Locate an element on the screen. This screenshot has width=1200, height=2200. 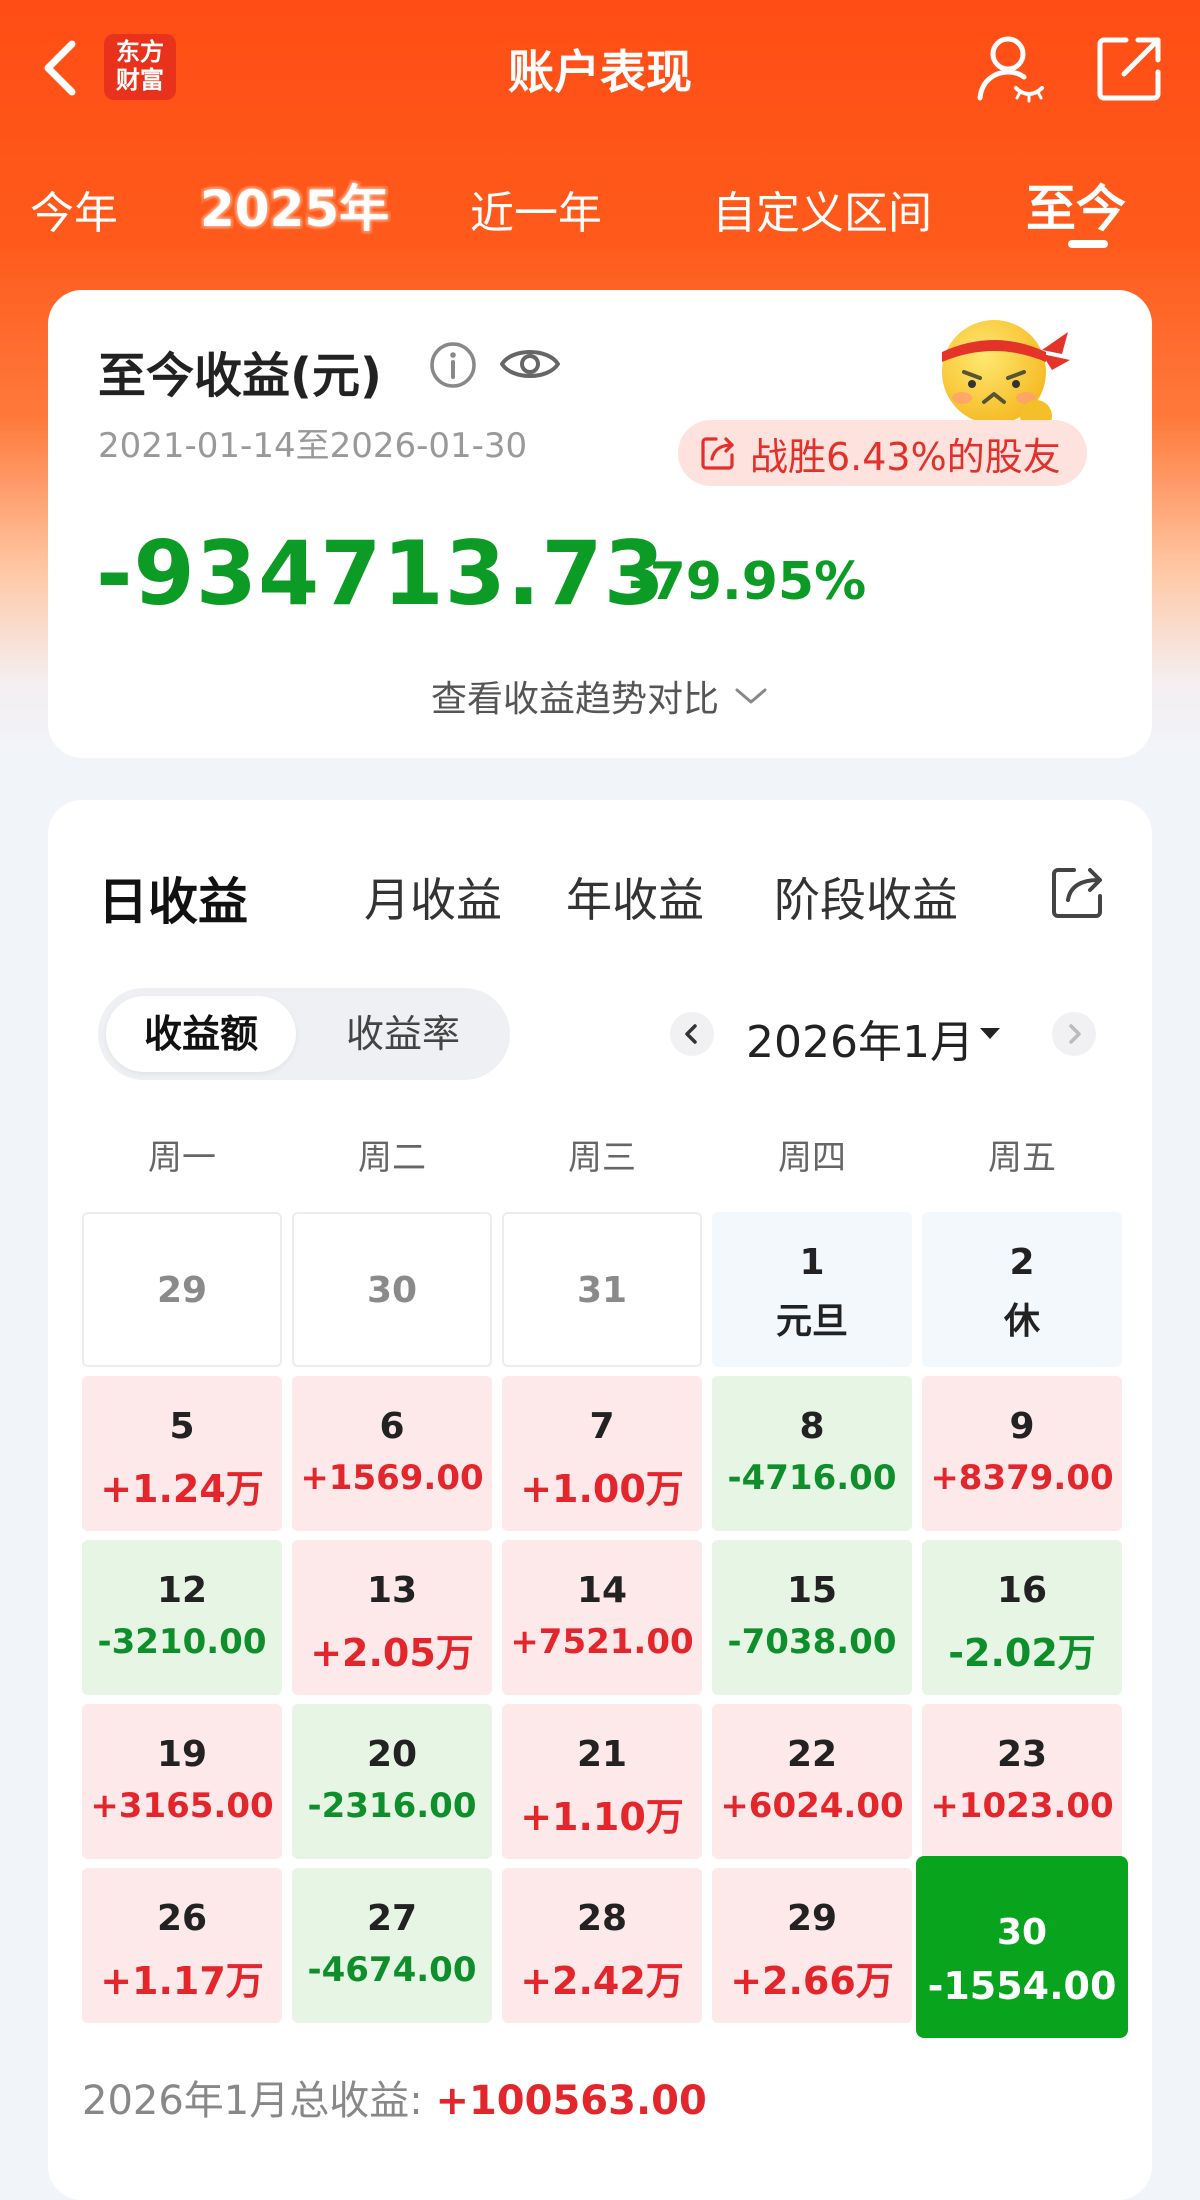
date-range: 2021-01-14至2026-01-30 is located at coordinates (313, 446).